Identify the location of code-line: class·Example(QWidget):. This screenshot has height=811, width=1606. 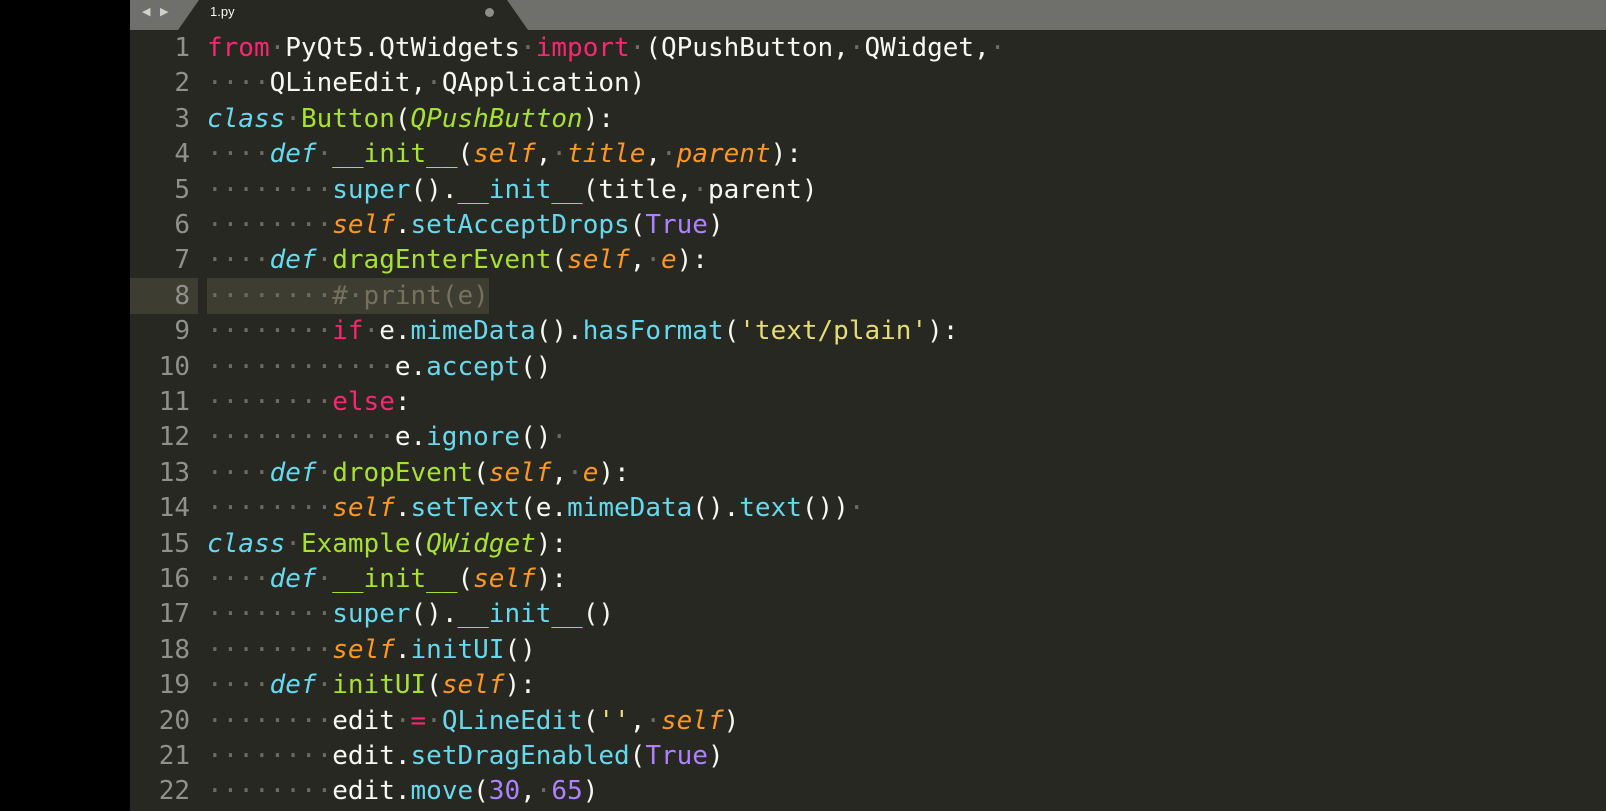
(387, 544).